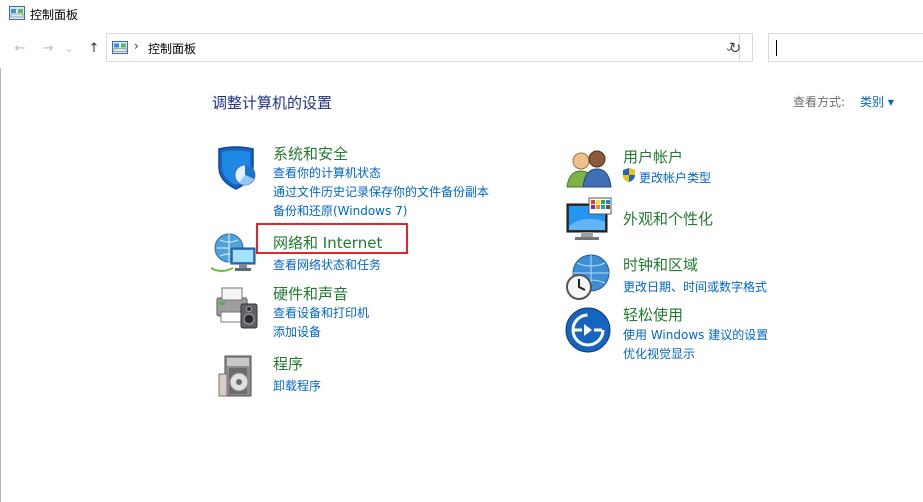  I want to click on view-by-dropdown: 类别 ▾, so click(877, 101).